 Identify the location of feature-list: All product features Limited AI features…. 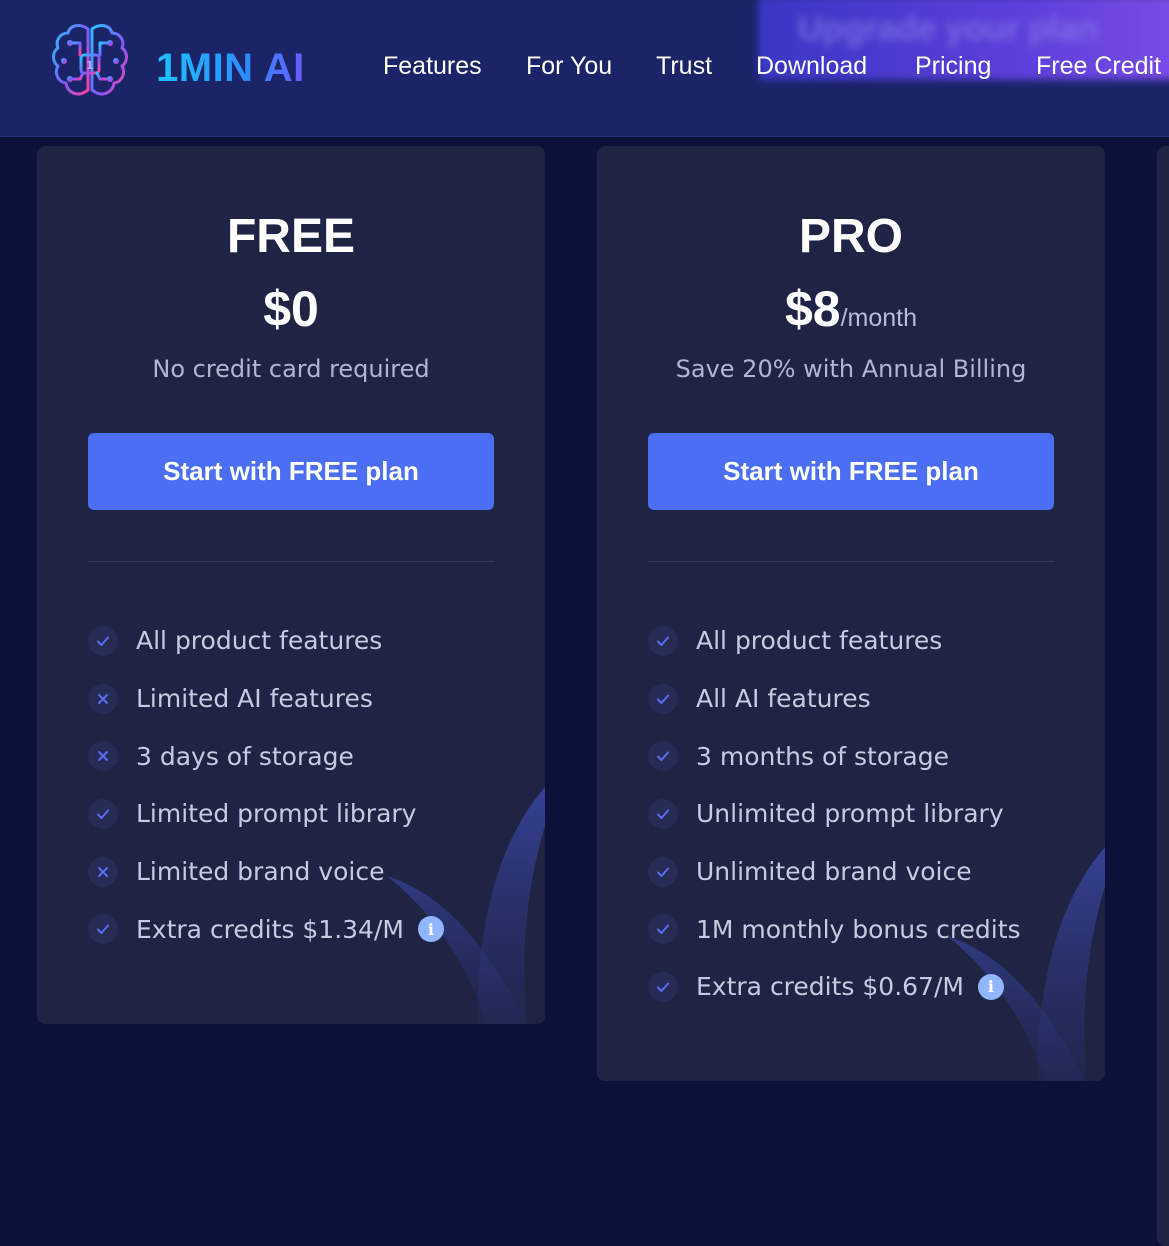
(308, 785).